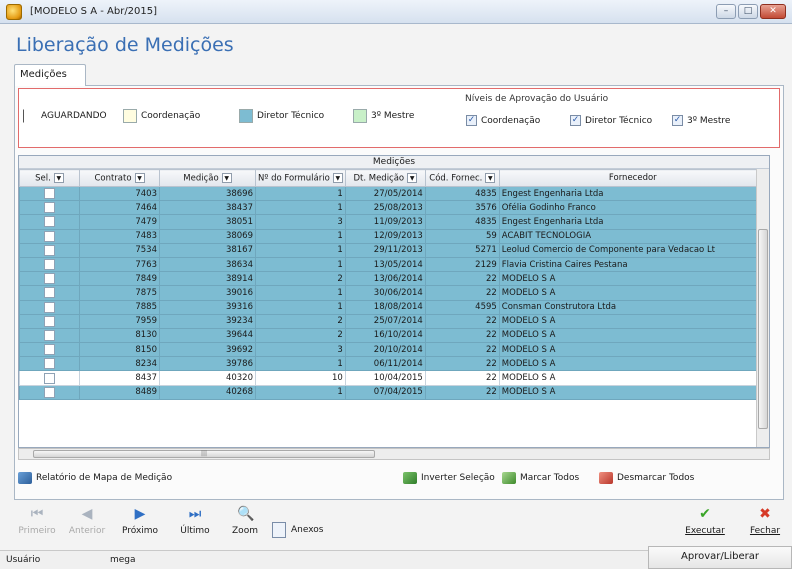 This screenshot has width=792, height=569. What do you see at coordinates (393, 378) in the screenshot?
I see `table-row: 8437 40320 10 10/04/2015 22 MODELO S A` at bounding box center [393, 378].